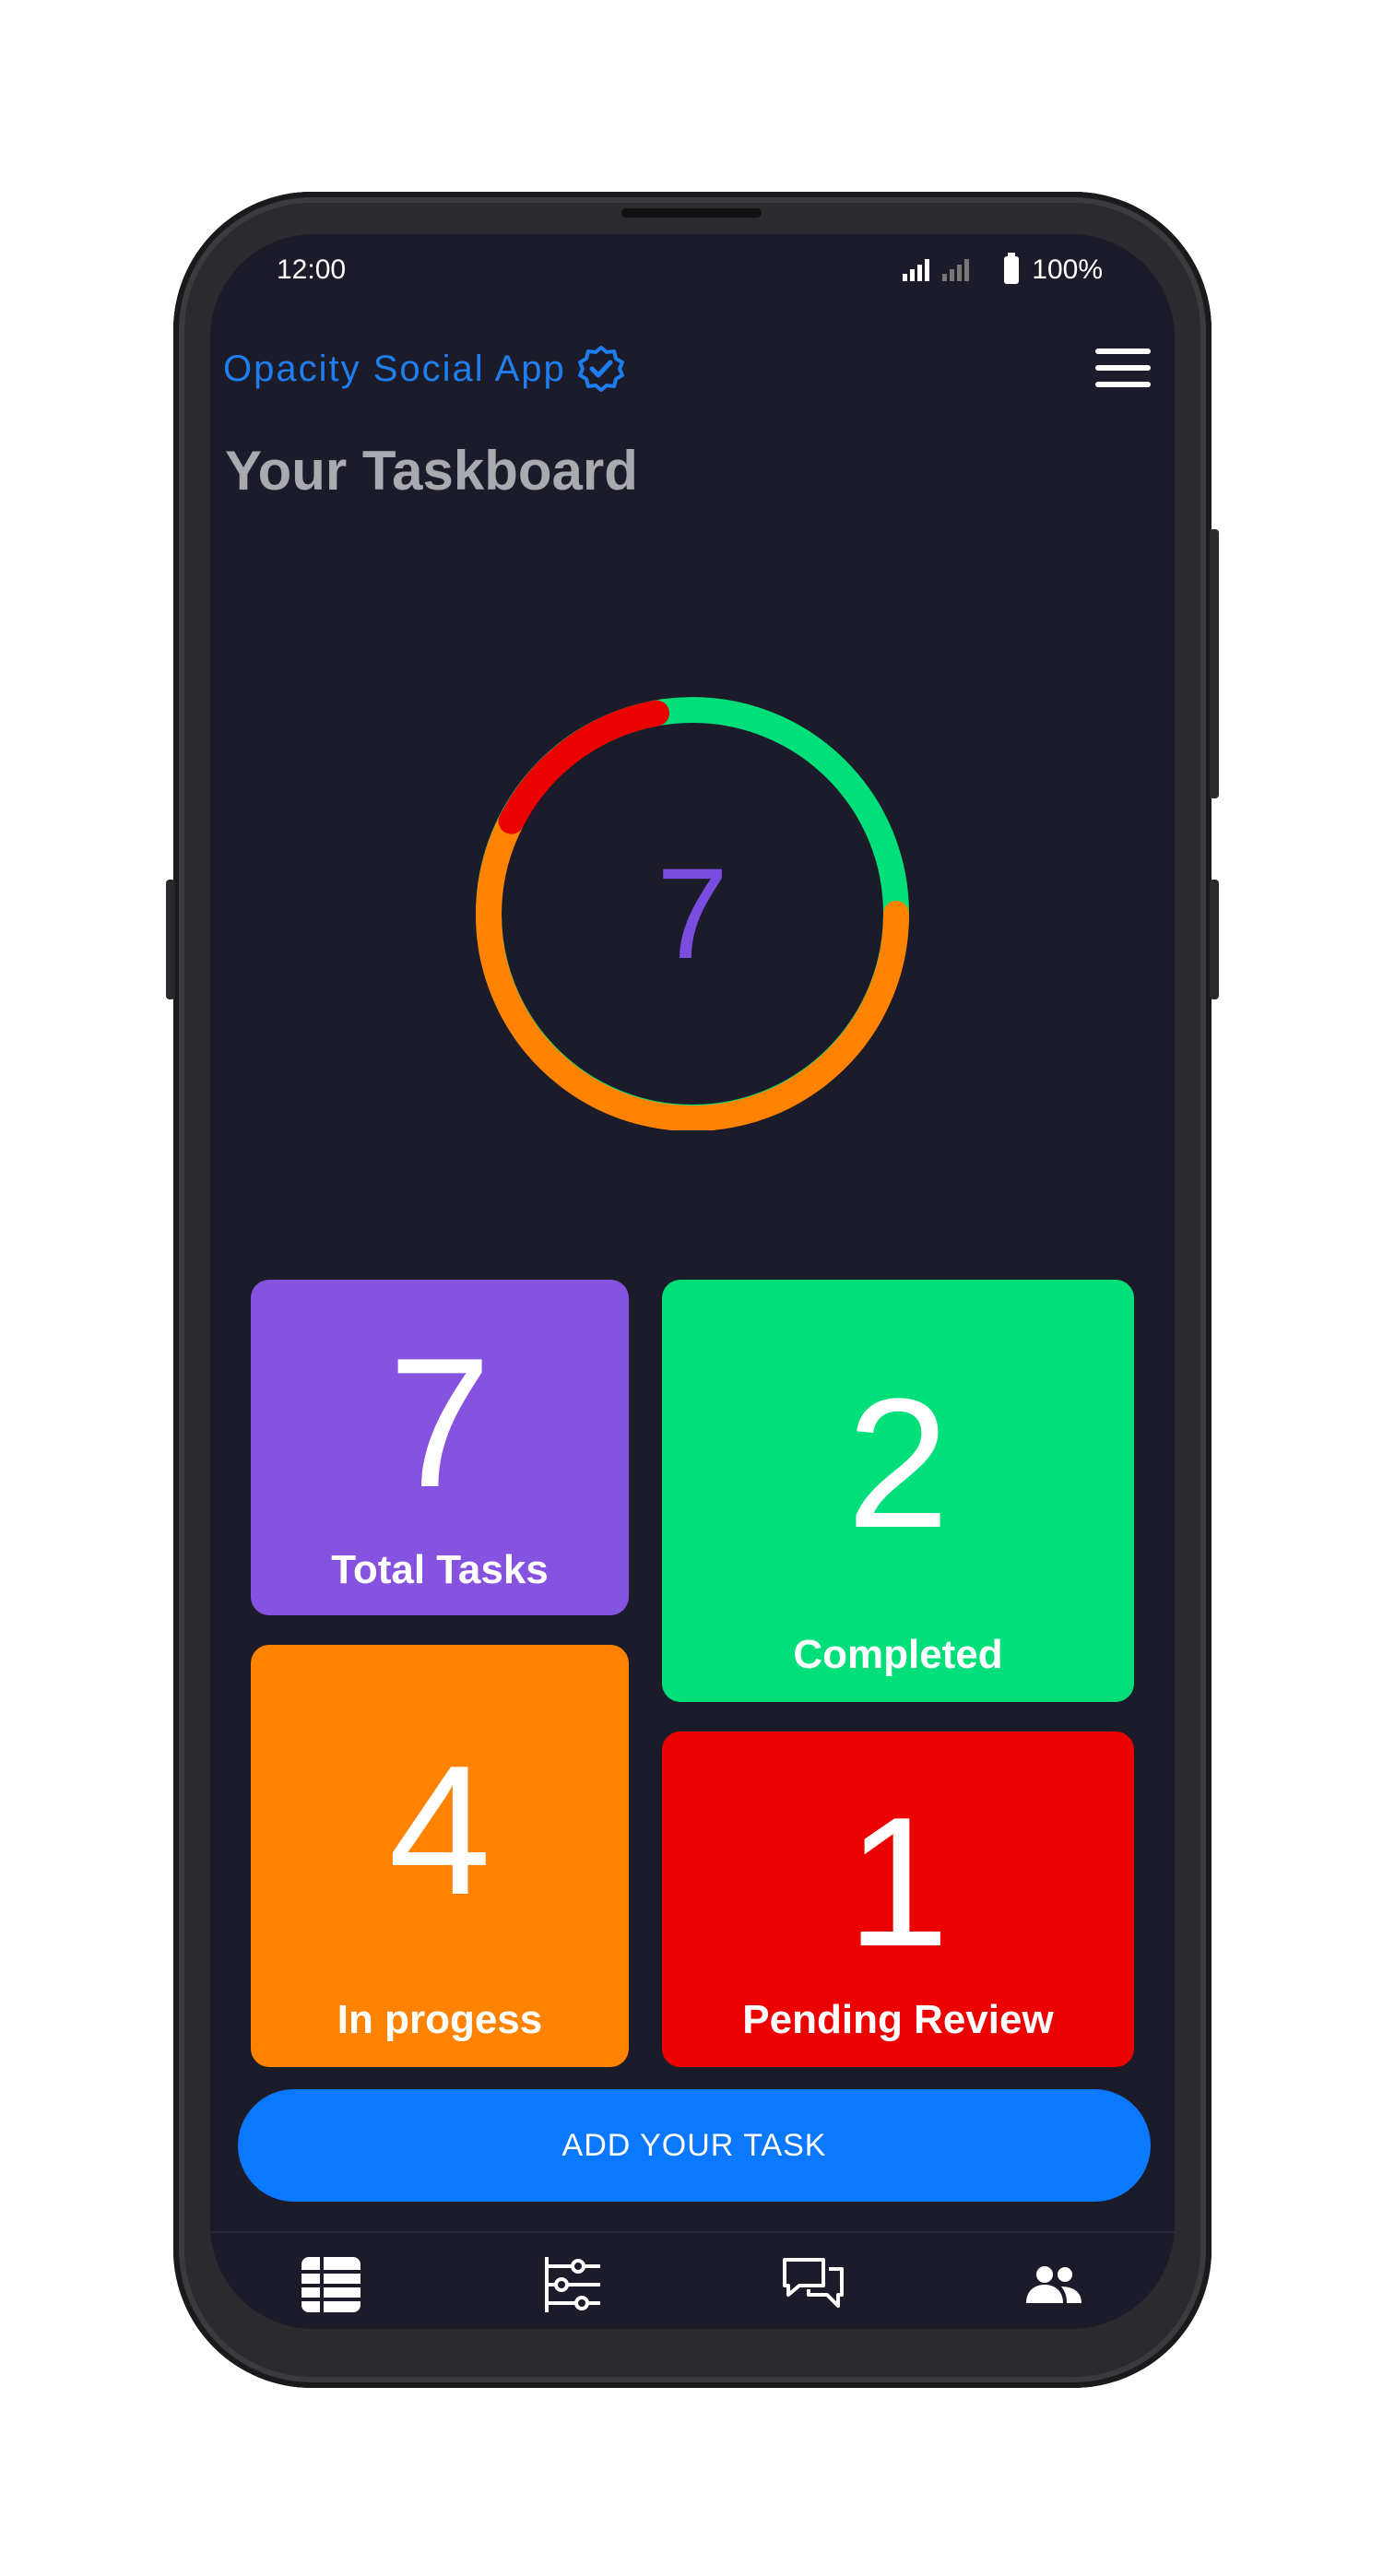 The image size is (1383, 2576). I want to click on page-title: Your Taskboard, so click(431, 471).